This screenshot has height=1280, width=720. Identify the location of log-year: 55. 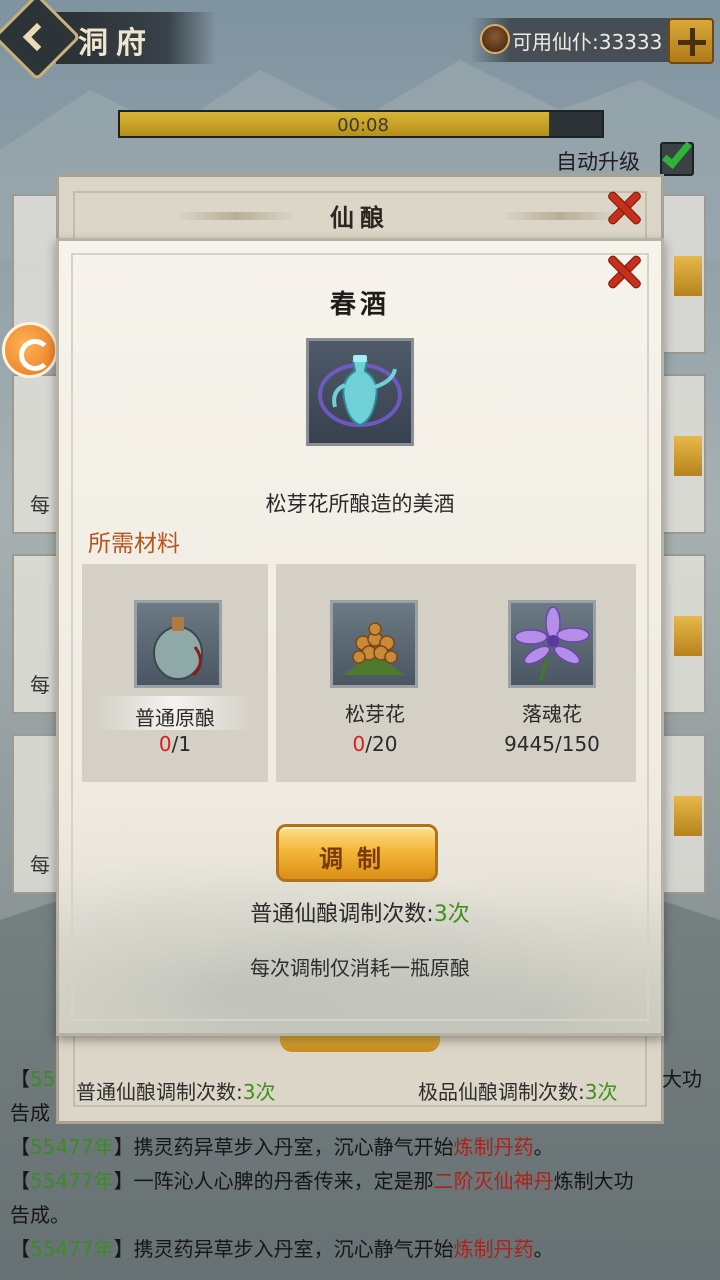
(43, 1079).